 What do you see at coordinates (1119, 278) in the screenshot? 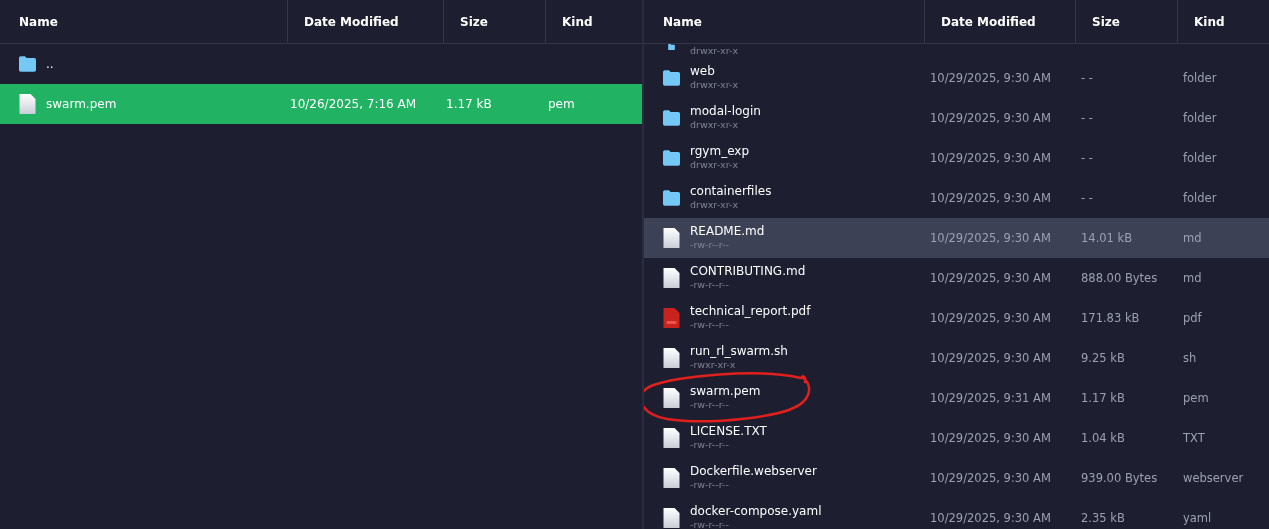
I see `file-size: 888.00 Bytes` at bounding box center [1119, 278].